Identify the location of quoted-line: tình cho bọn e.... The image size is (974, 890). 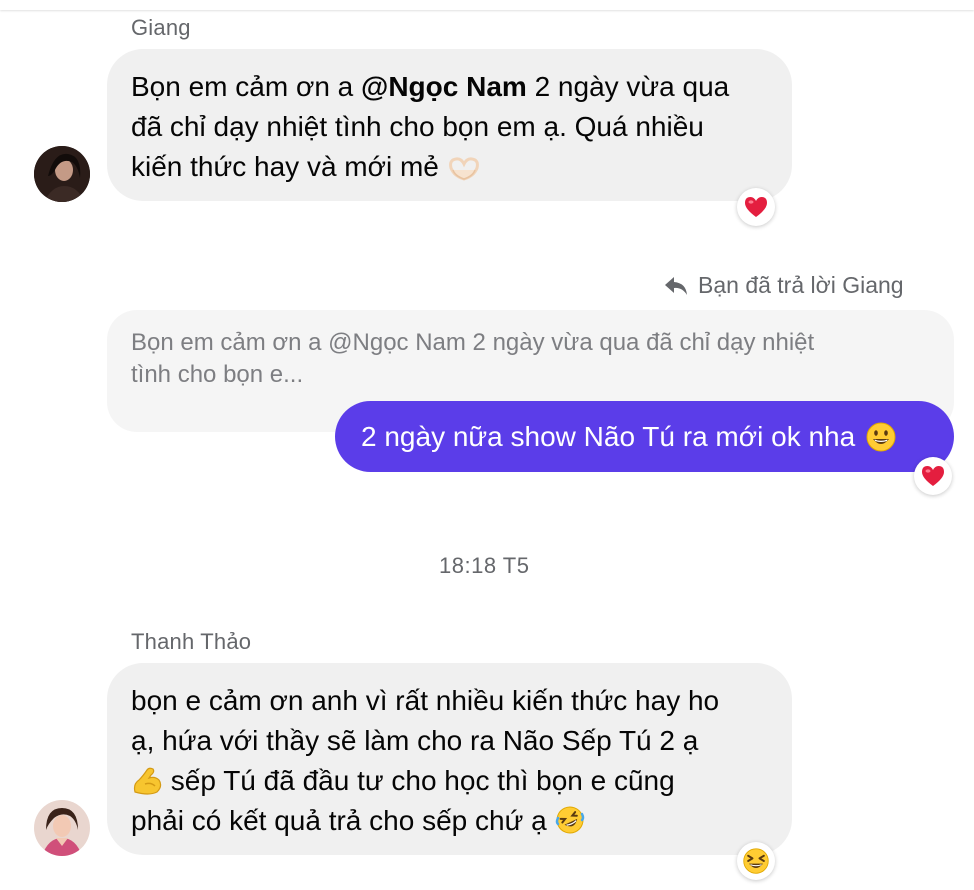
(217, 374).